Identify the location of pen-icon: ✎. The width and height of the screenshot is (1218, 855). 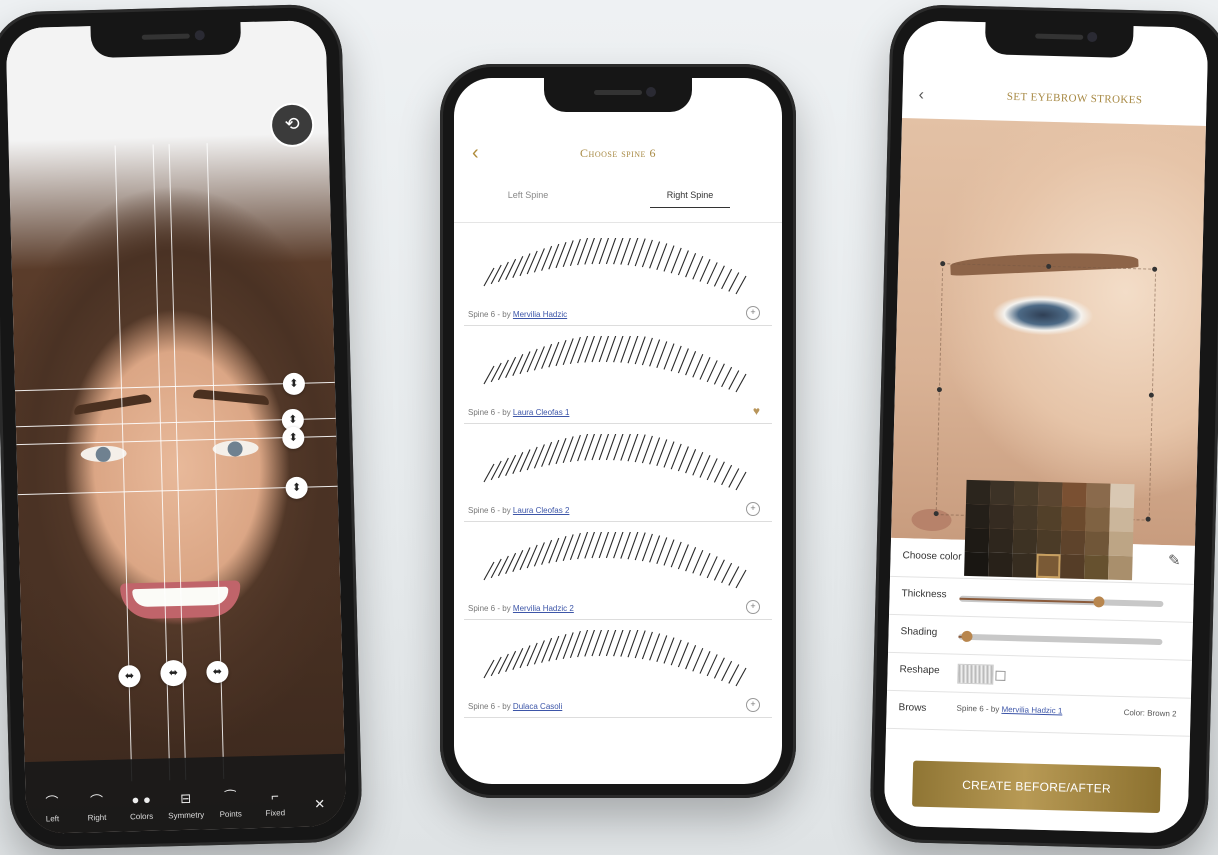
(1174, 560).